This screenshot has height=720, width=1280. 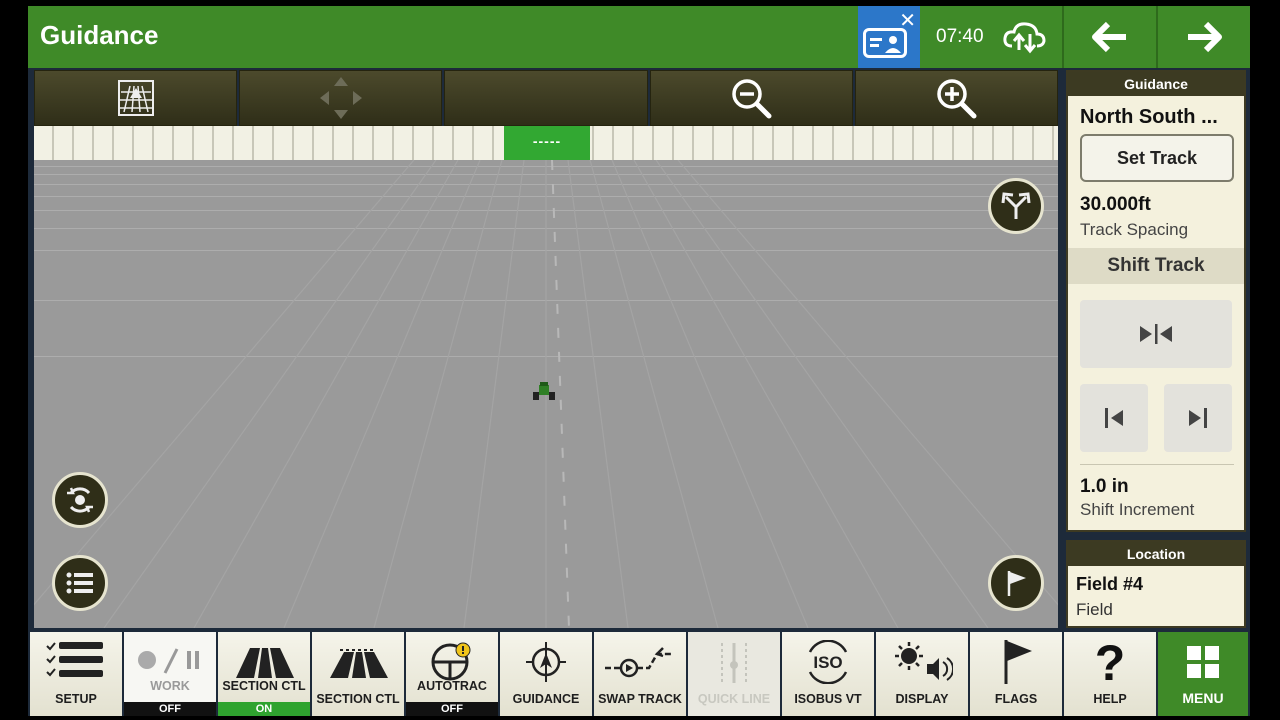 I want to click on checklist-icon, so click(x=74, y=659).